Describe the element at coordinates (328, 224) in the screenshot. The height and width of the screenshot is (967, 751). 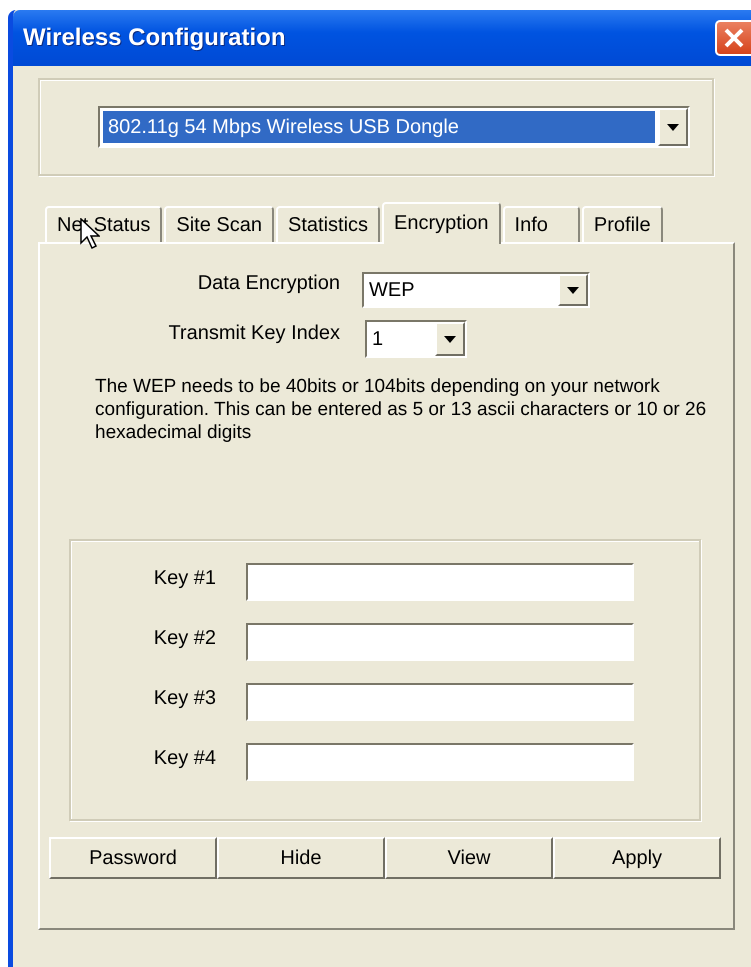
I see `tab: Statistics` at that location.